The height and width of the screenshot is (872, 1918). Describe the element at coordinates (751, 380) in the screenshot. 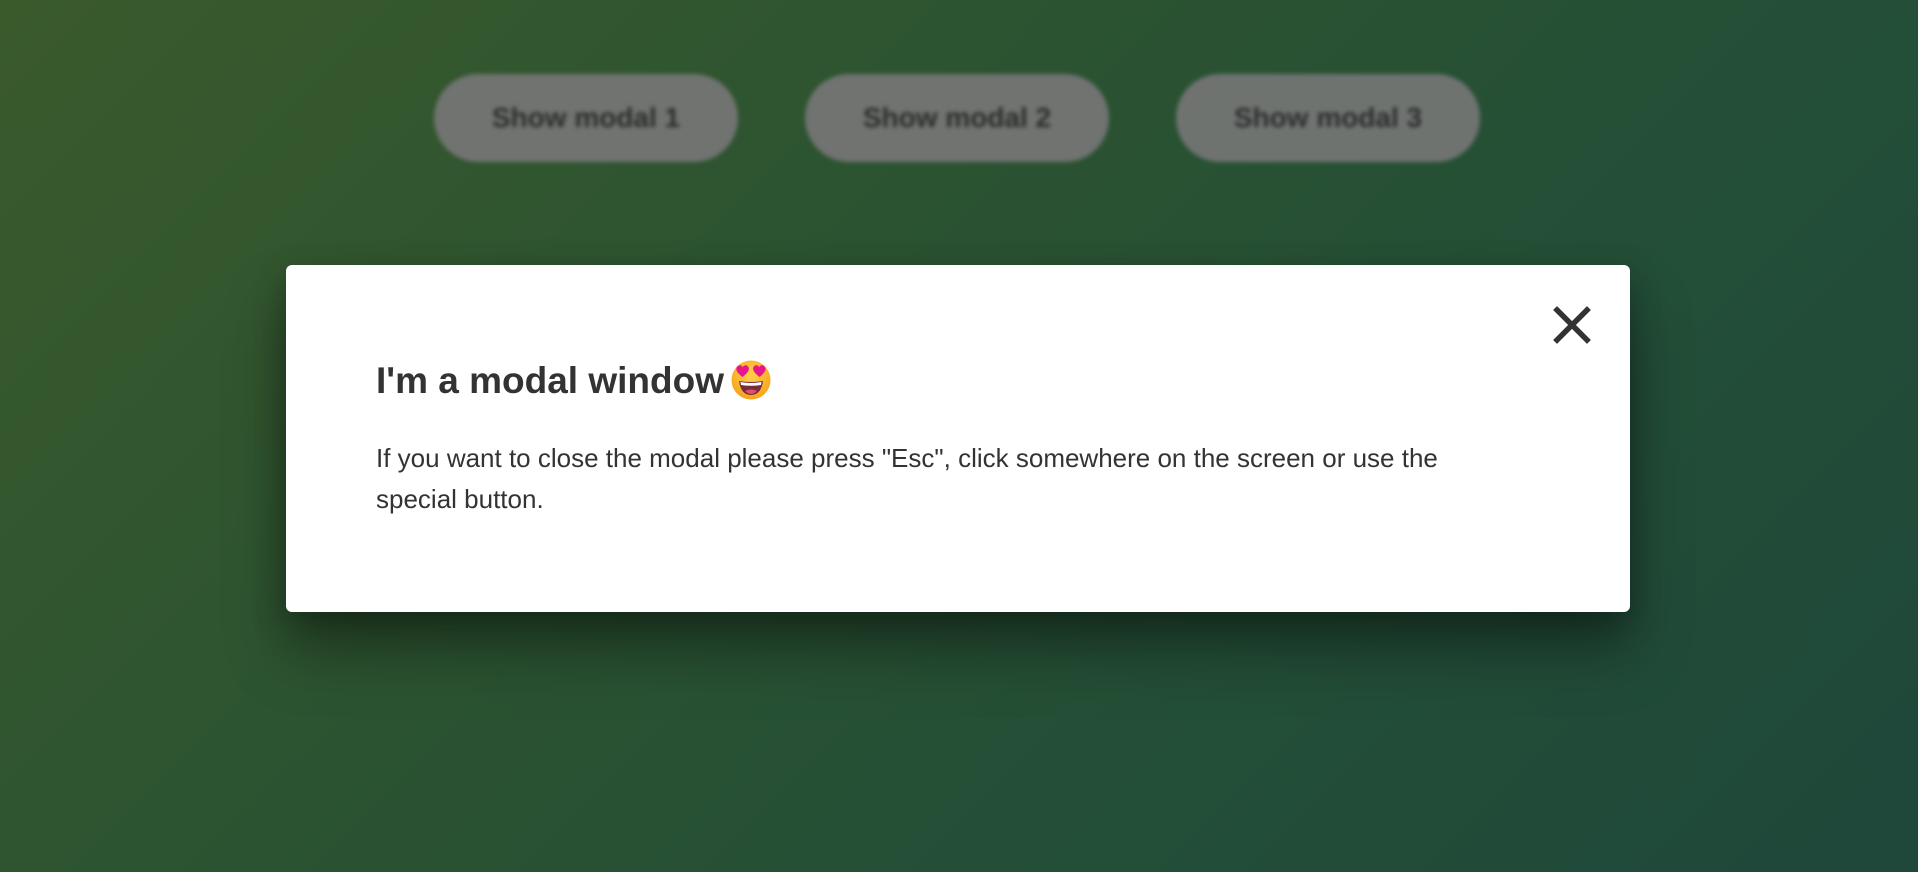

I see `heart-eyes-emoji-icon` at that location.